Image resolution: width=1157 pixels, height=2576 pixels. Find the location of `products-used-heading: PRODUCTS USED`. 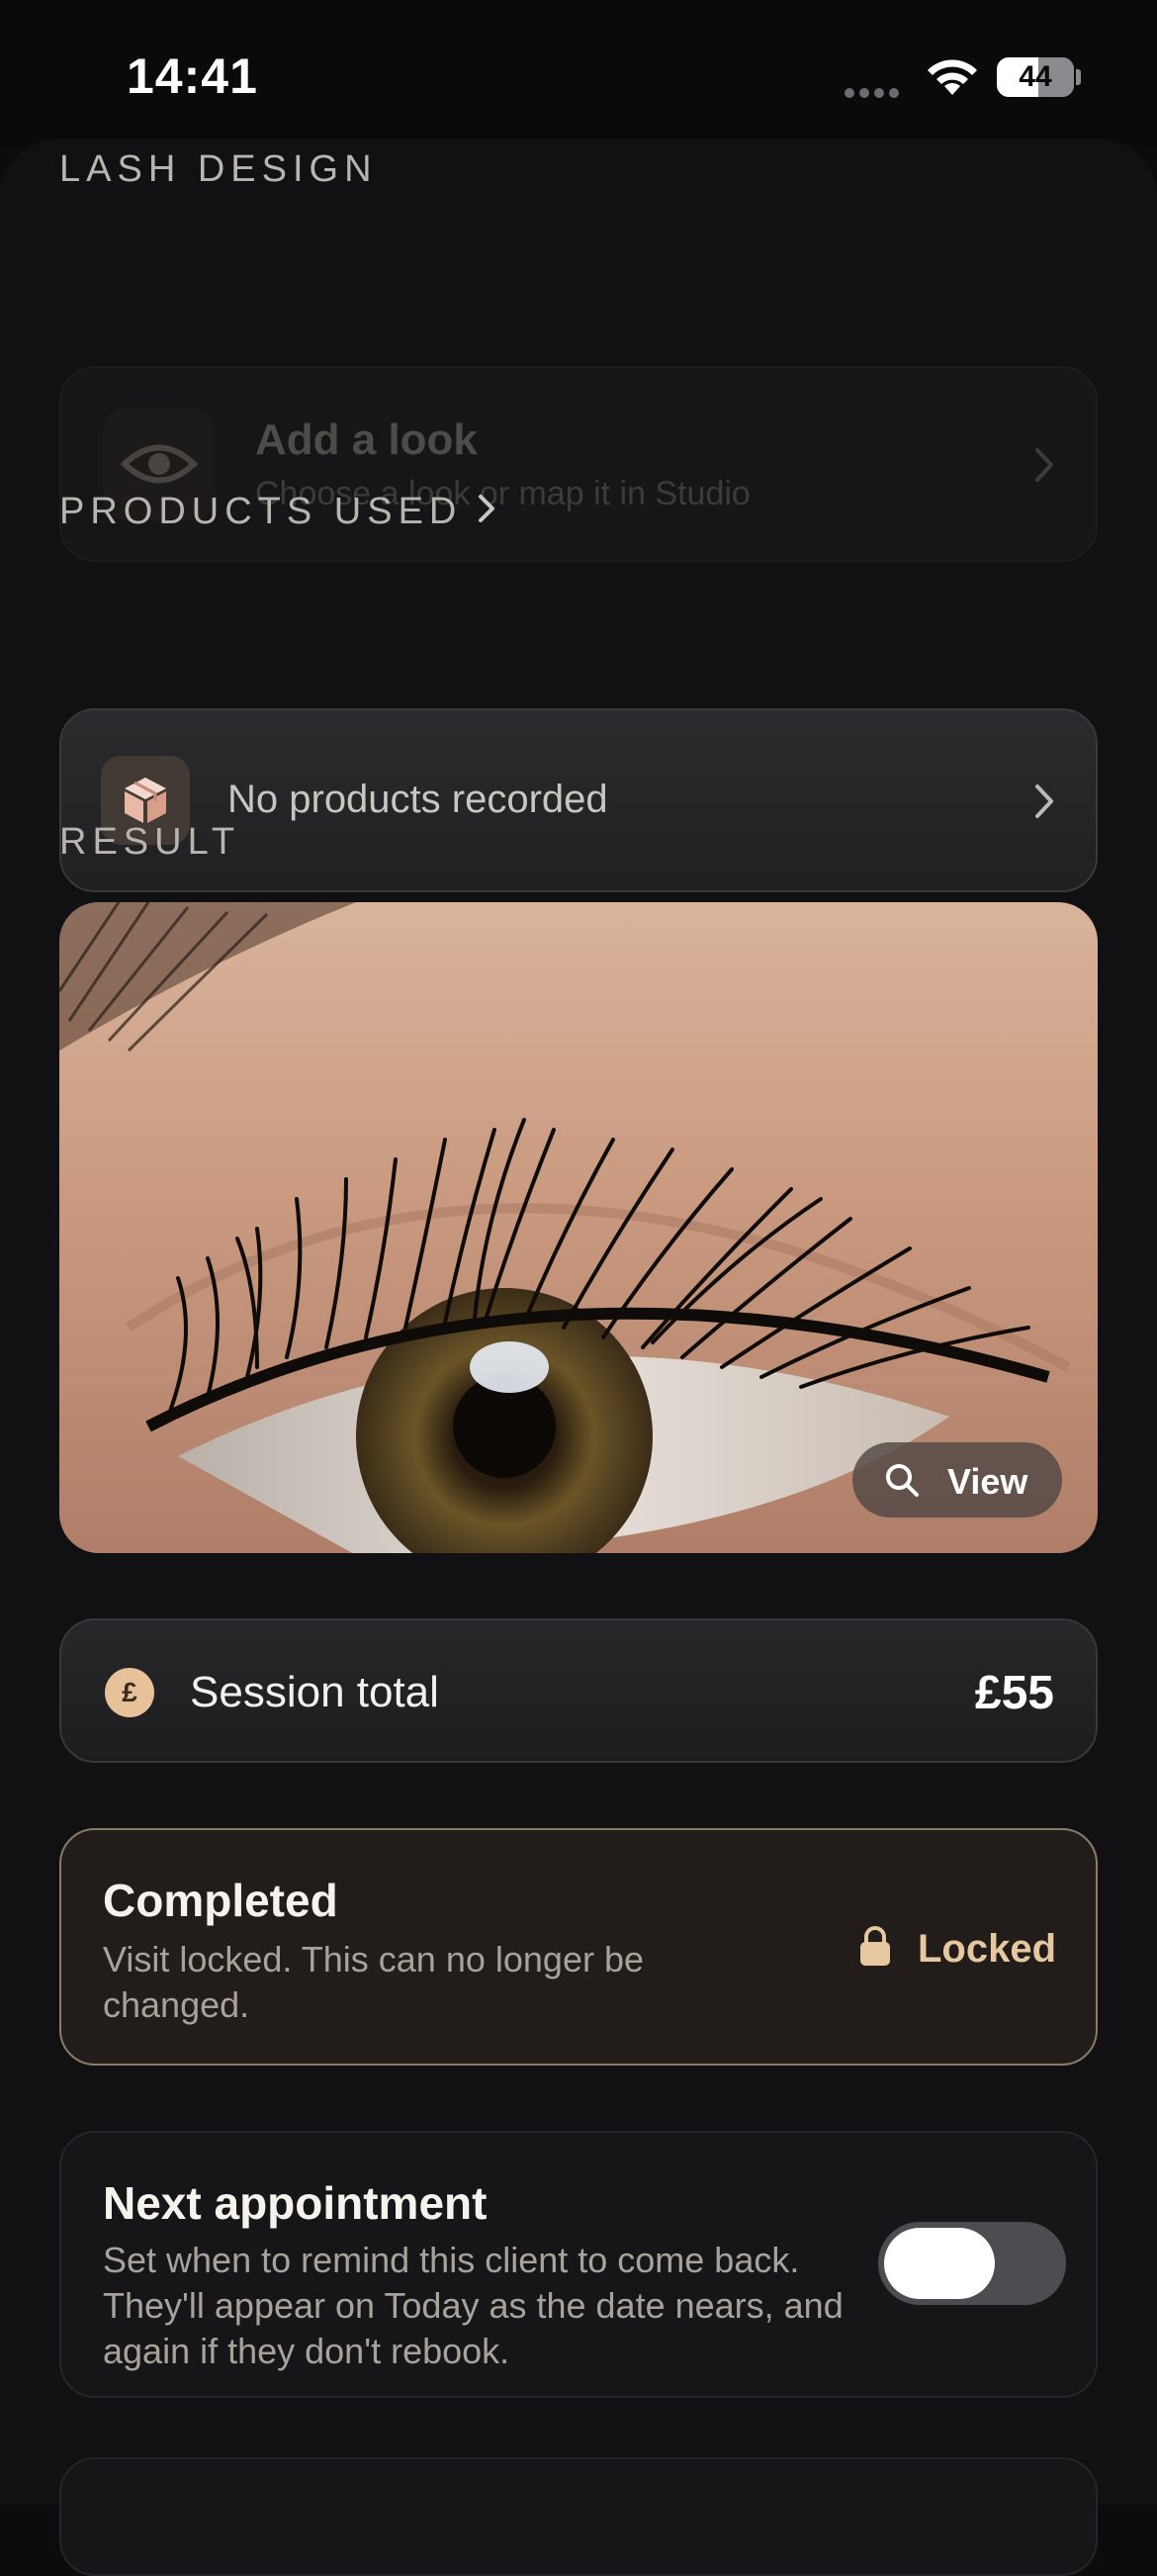

products-used-heading: PRODUCTS USED is located at coordinates (261, 512).